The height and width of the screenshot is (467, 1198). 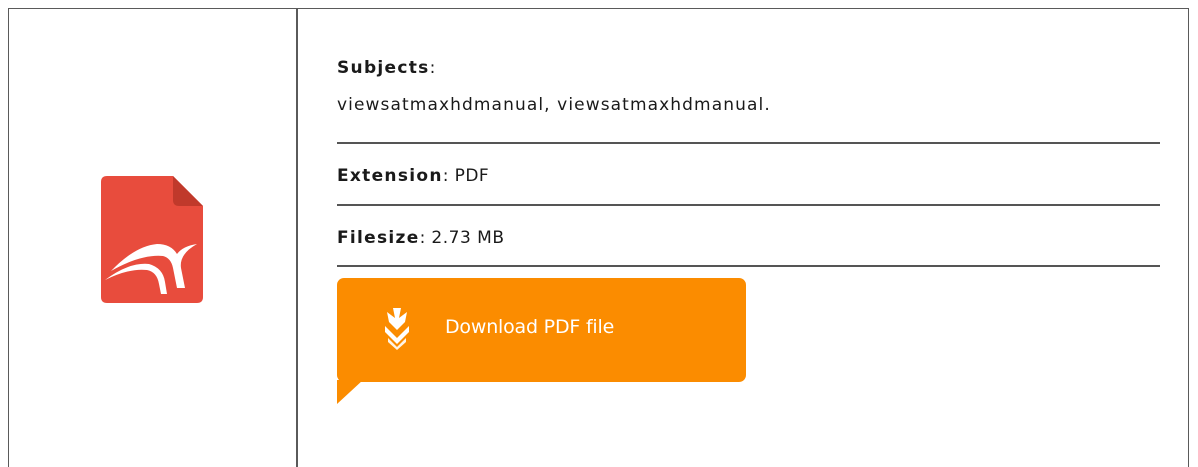 What do you see at coordinates (554, 105) in the screenshot?
I see `subjects-value: viewsatmaxhdmanual, viewsatmaxhdmanual.` at bounding box center [554, 105].